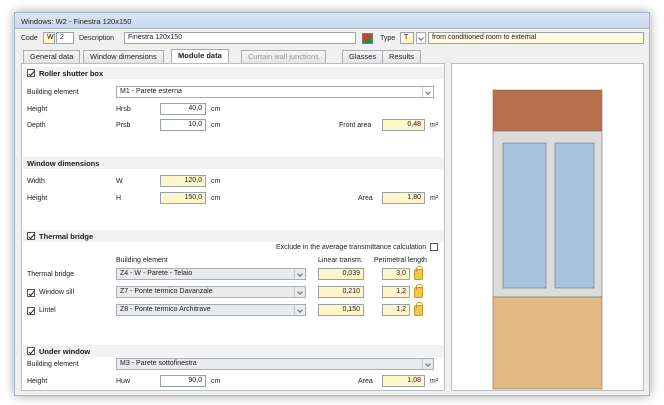 This screenshot has height=405, width=664. I want to click on roller-building-element-select: M1 - Parete esterna, so click(275, 92).